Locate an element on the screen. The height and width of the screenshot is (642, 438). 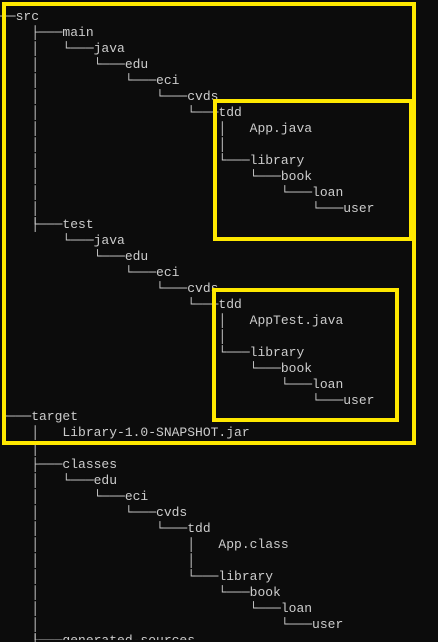
tree-line-classes-eci: │ └───eci is located at coordinates (74, 496).